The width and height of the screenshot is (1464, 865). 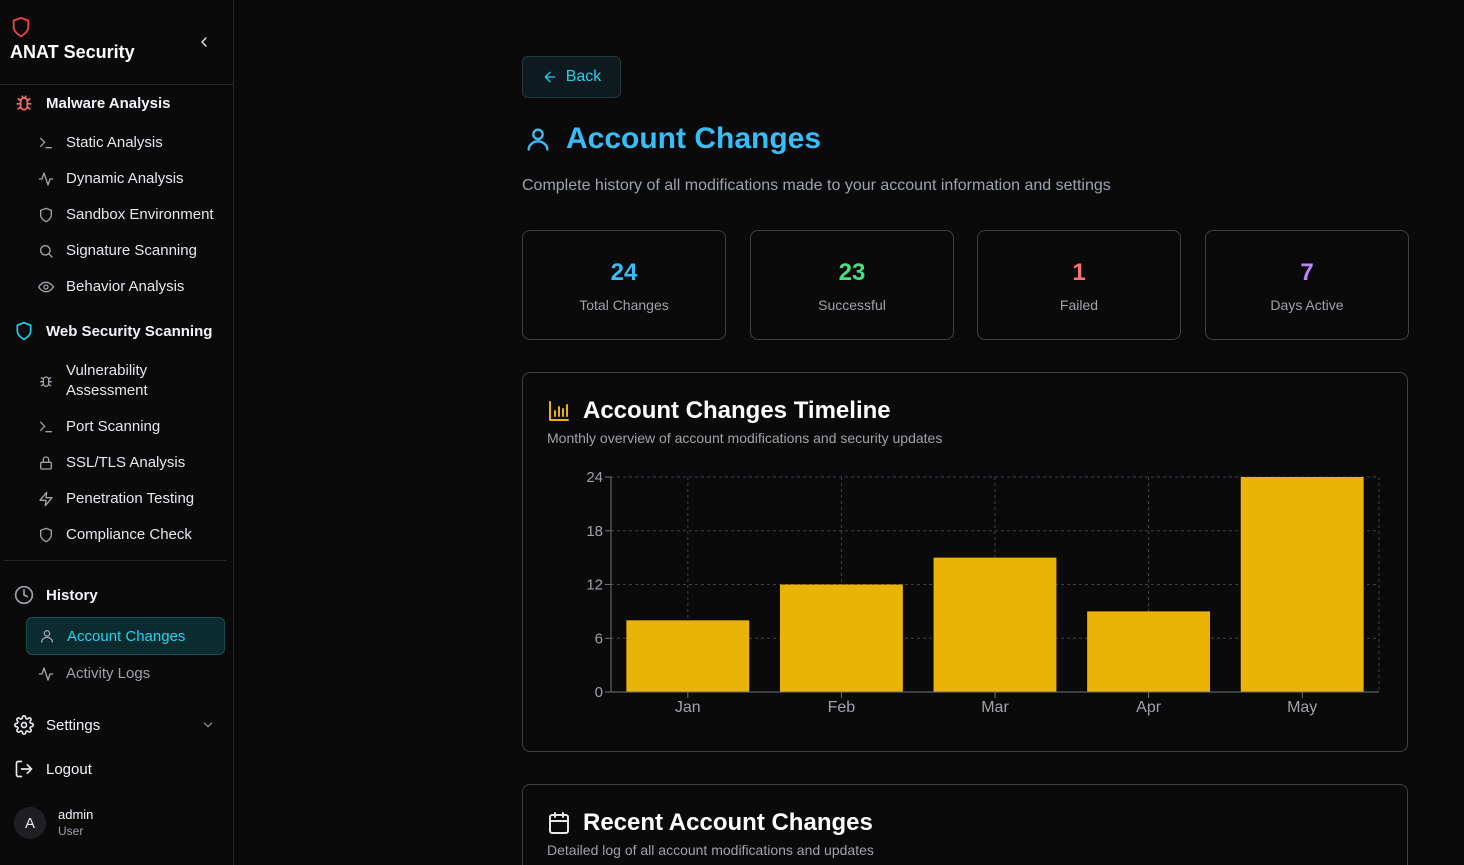 I want to click on stat-label: Days Active, so click(x=1307, y=305).